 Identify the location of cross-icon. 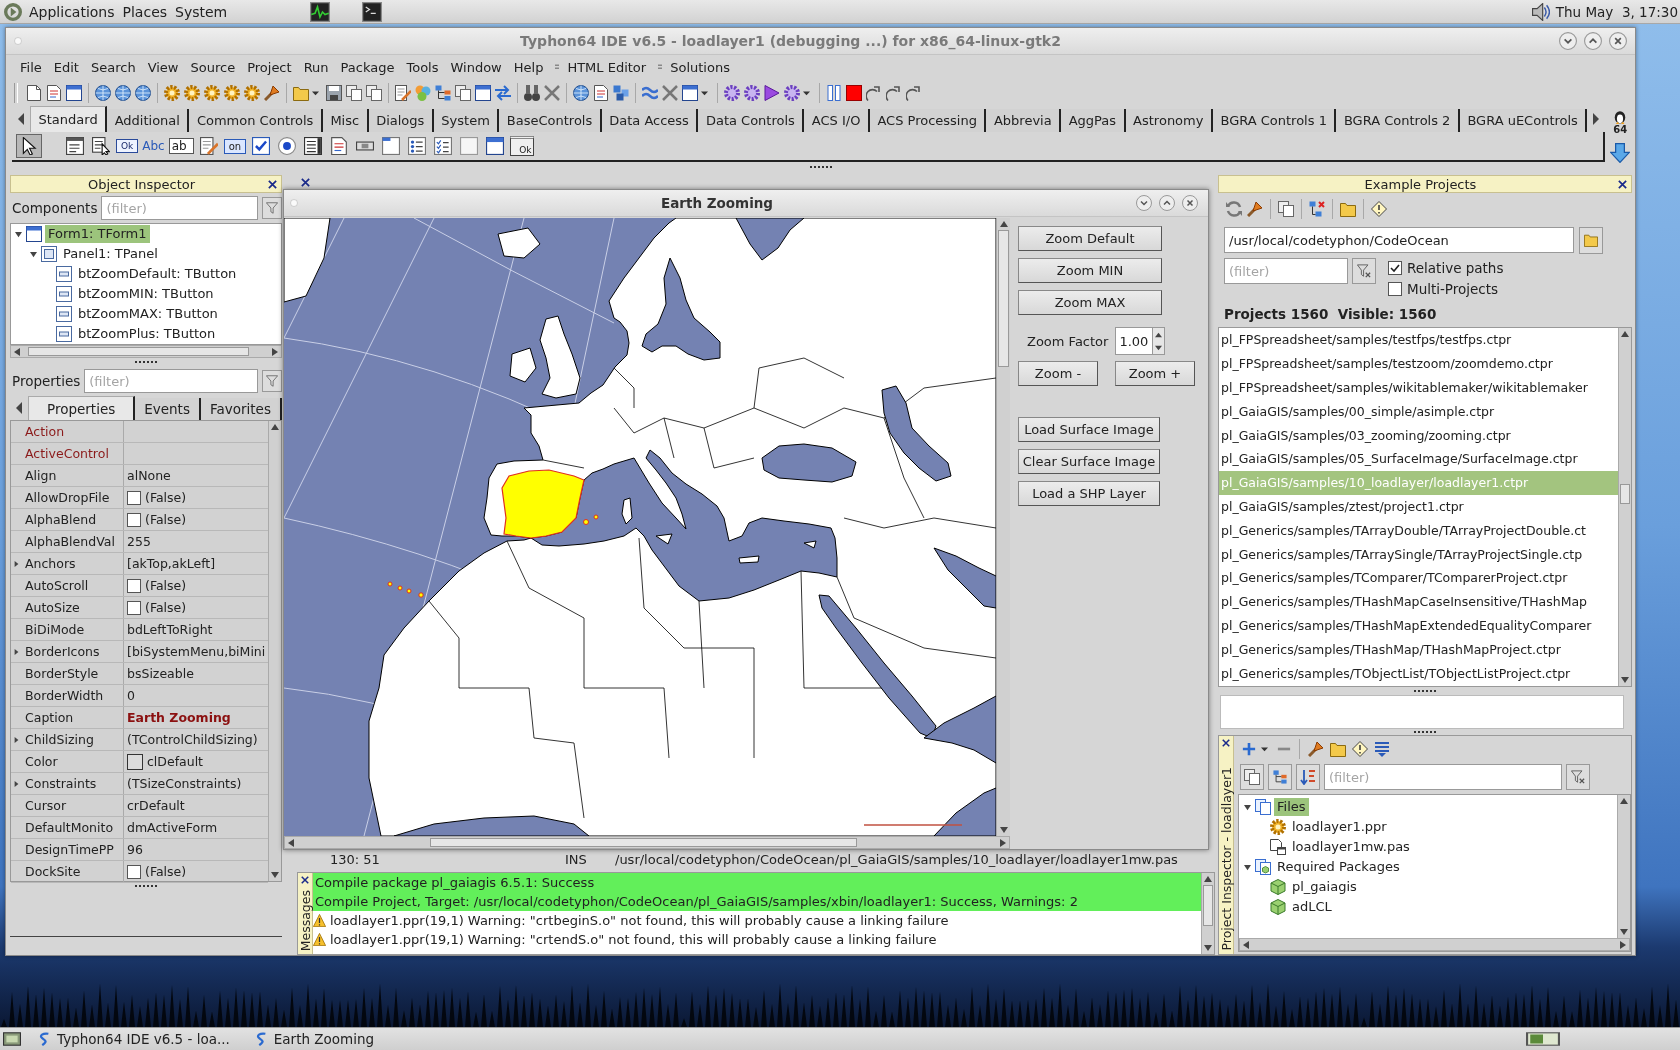
(552, 92).